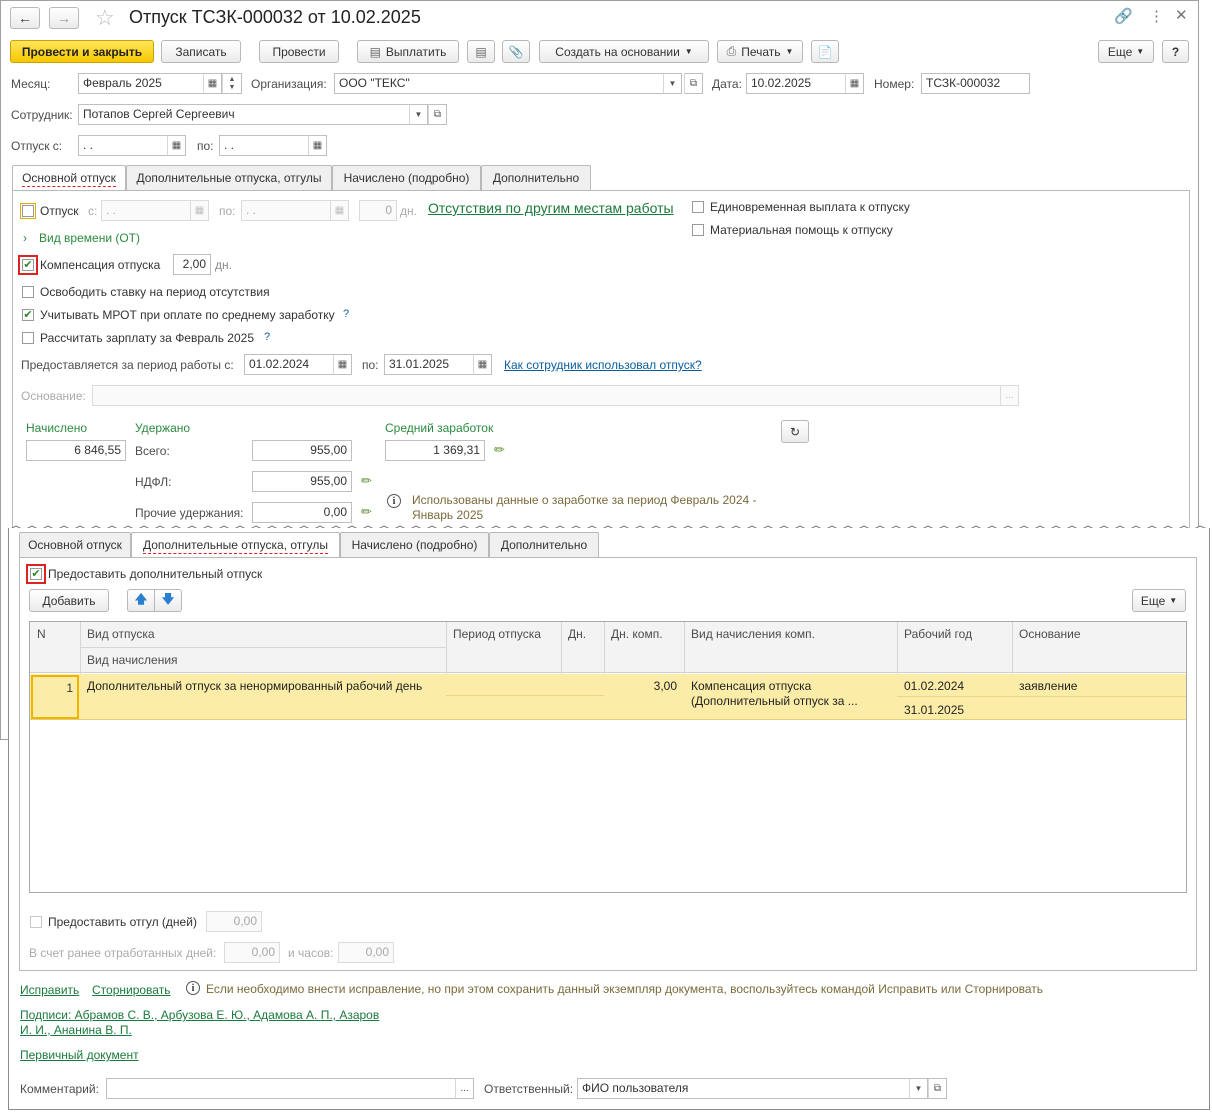 Image resolution: width=1212 pixels, height=1112 pixels. Describe the element at coordinates (168, 600) in the screenshot. I see `move-down-button: 🡇` at that location.